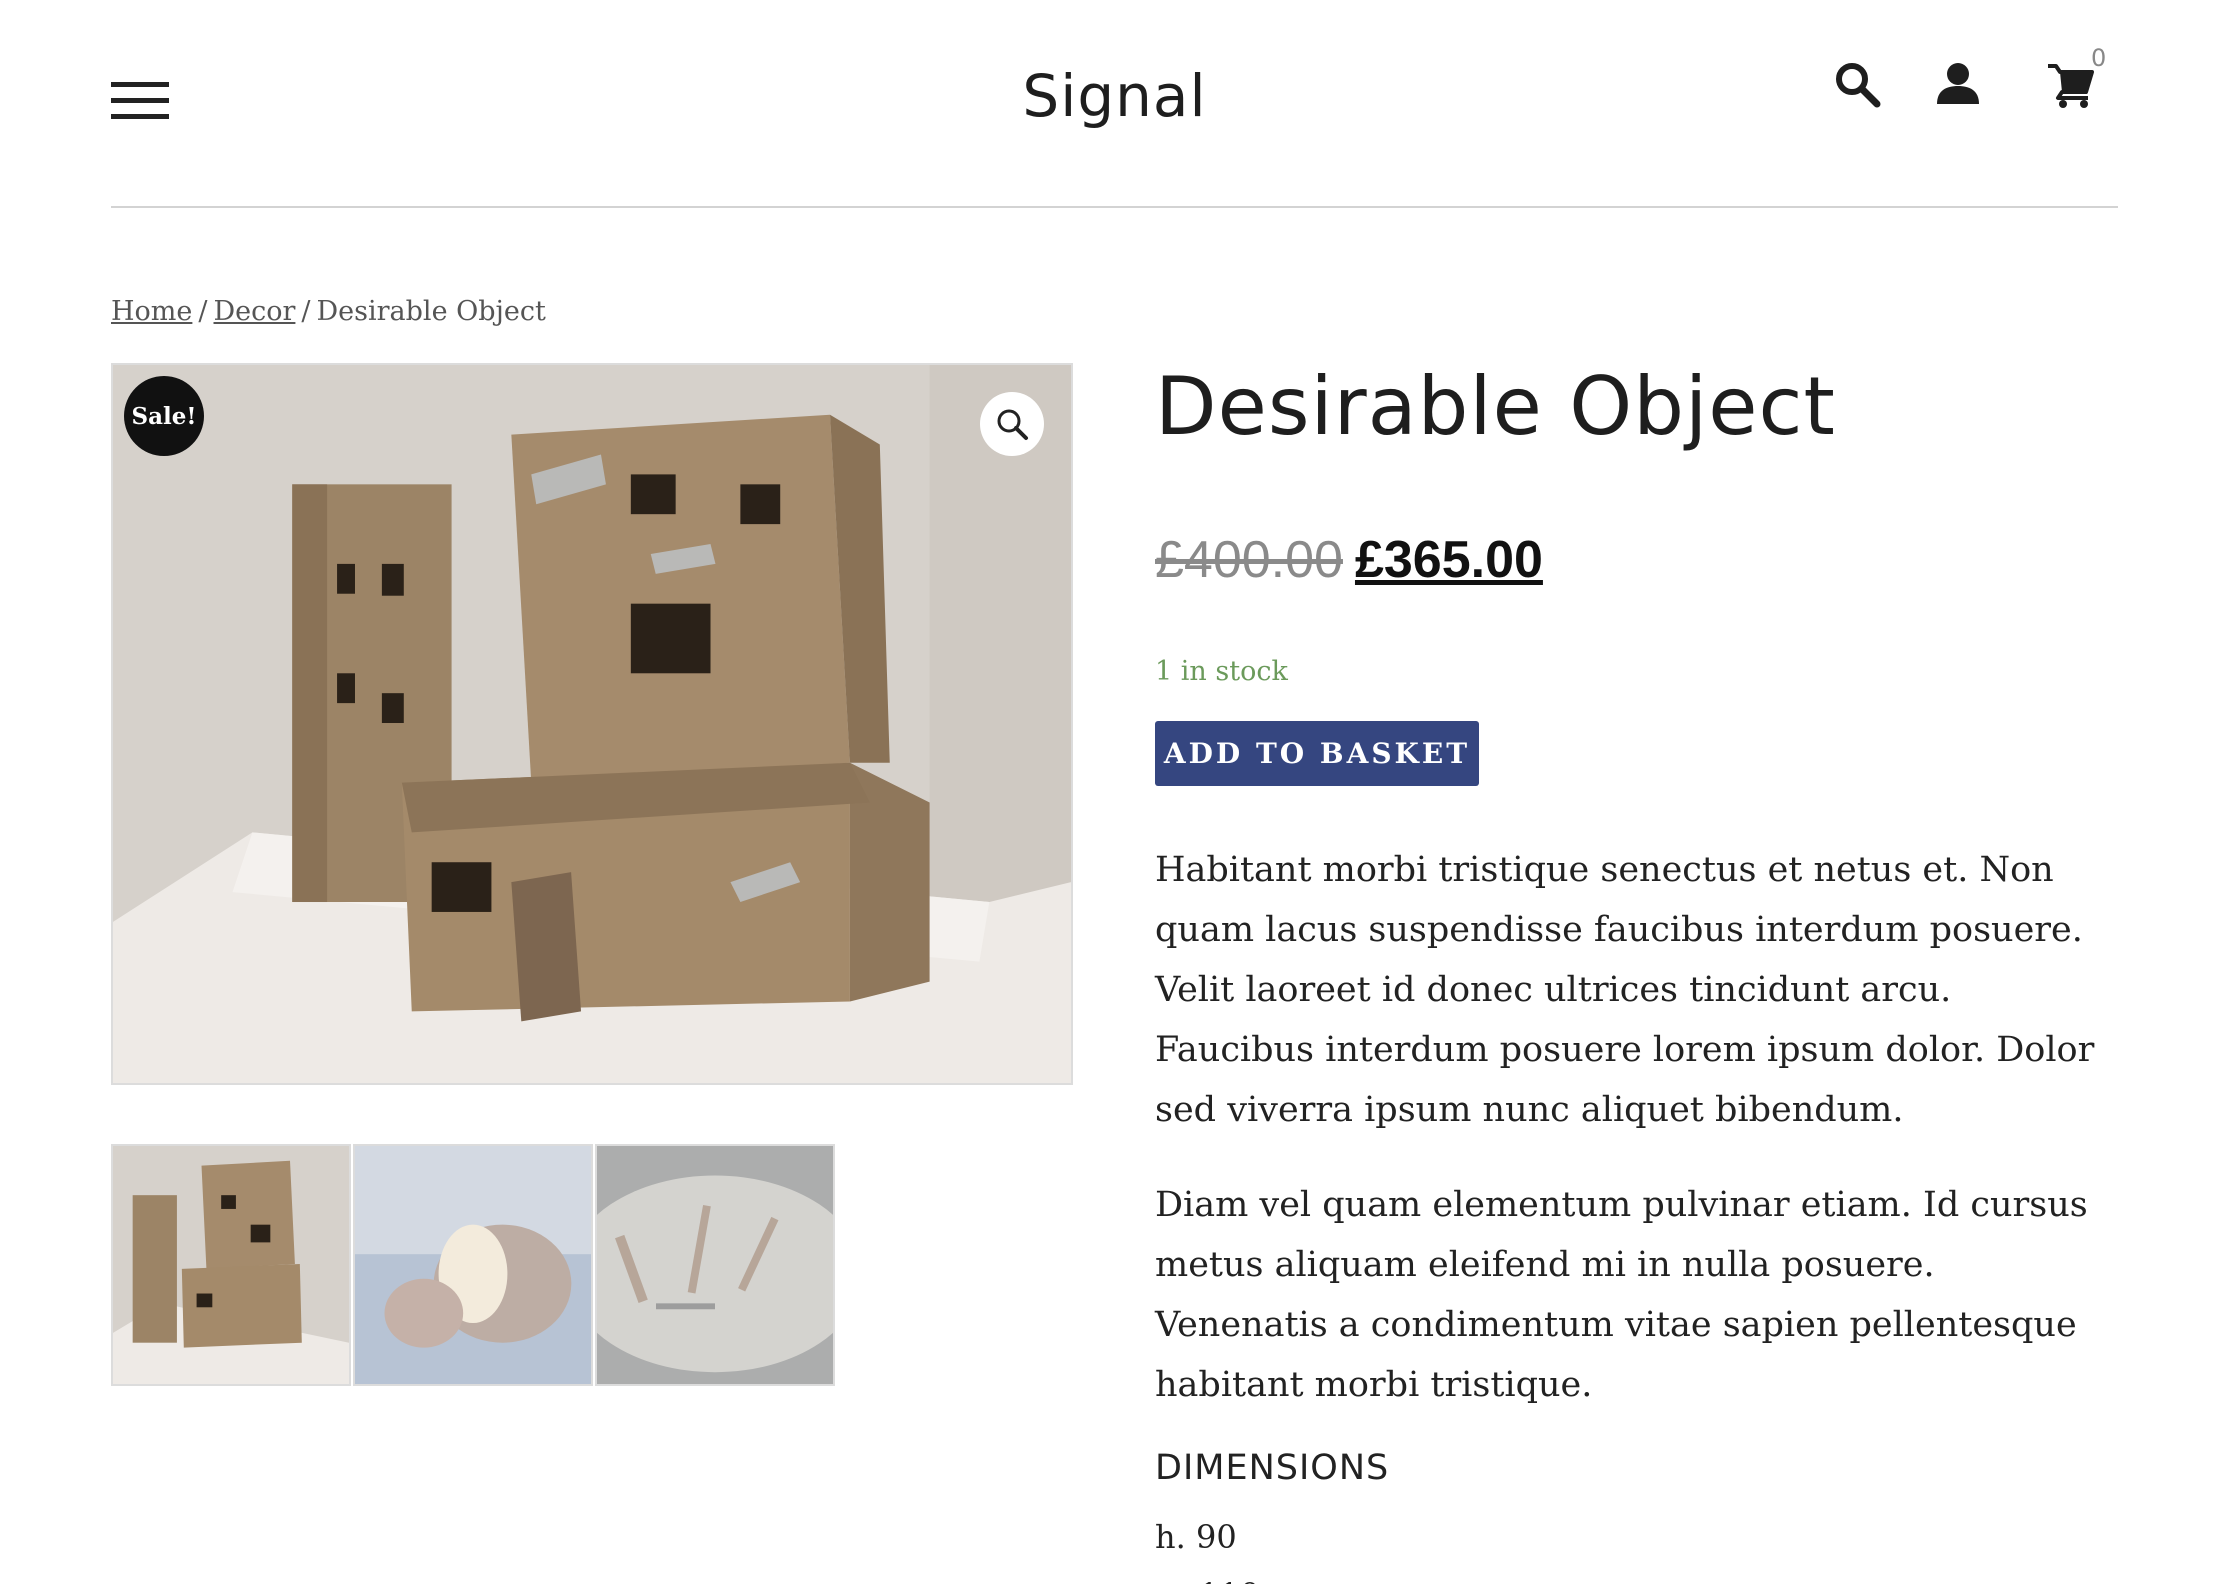 The height and width of the screenshot is (1584, 2228). I want to click on dimension-width: w. 110, so click(1207, 1575).